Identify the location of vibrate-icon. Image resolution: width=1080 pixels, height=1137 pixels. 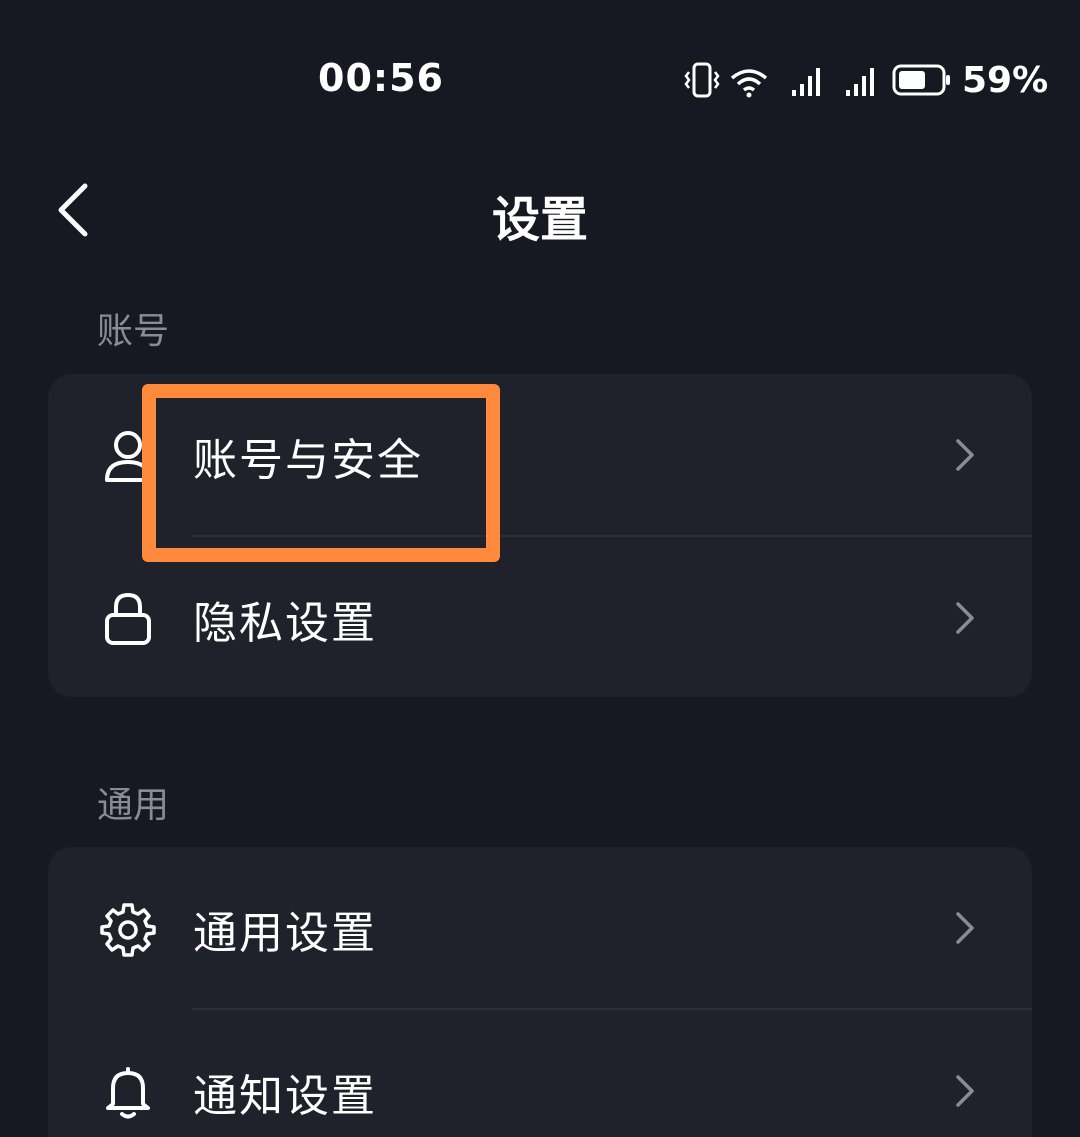
(702, 80).